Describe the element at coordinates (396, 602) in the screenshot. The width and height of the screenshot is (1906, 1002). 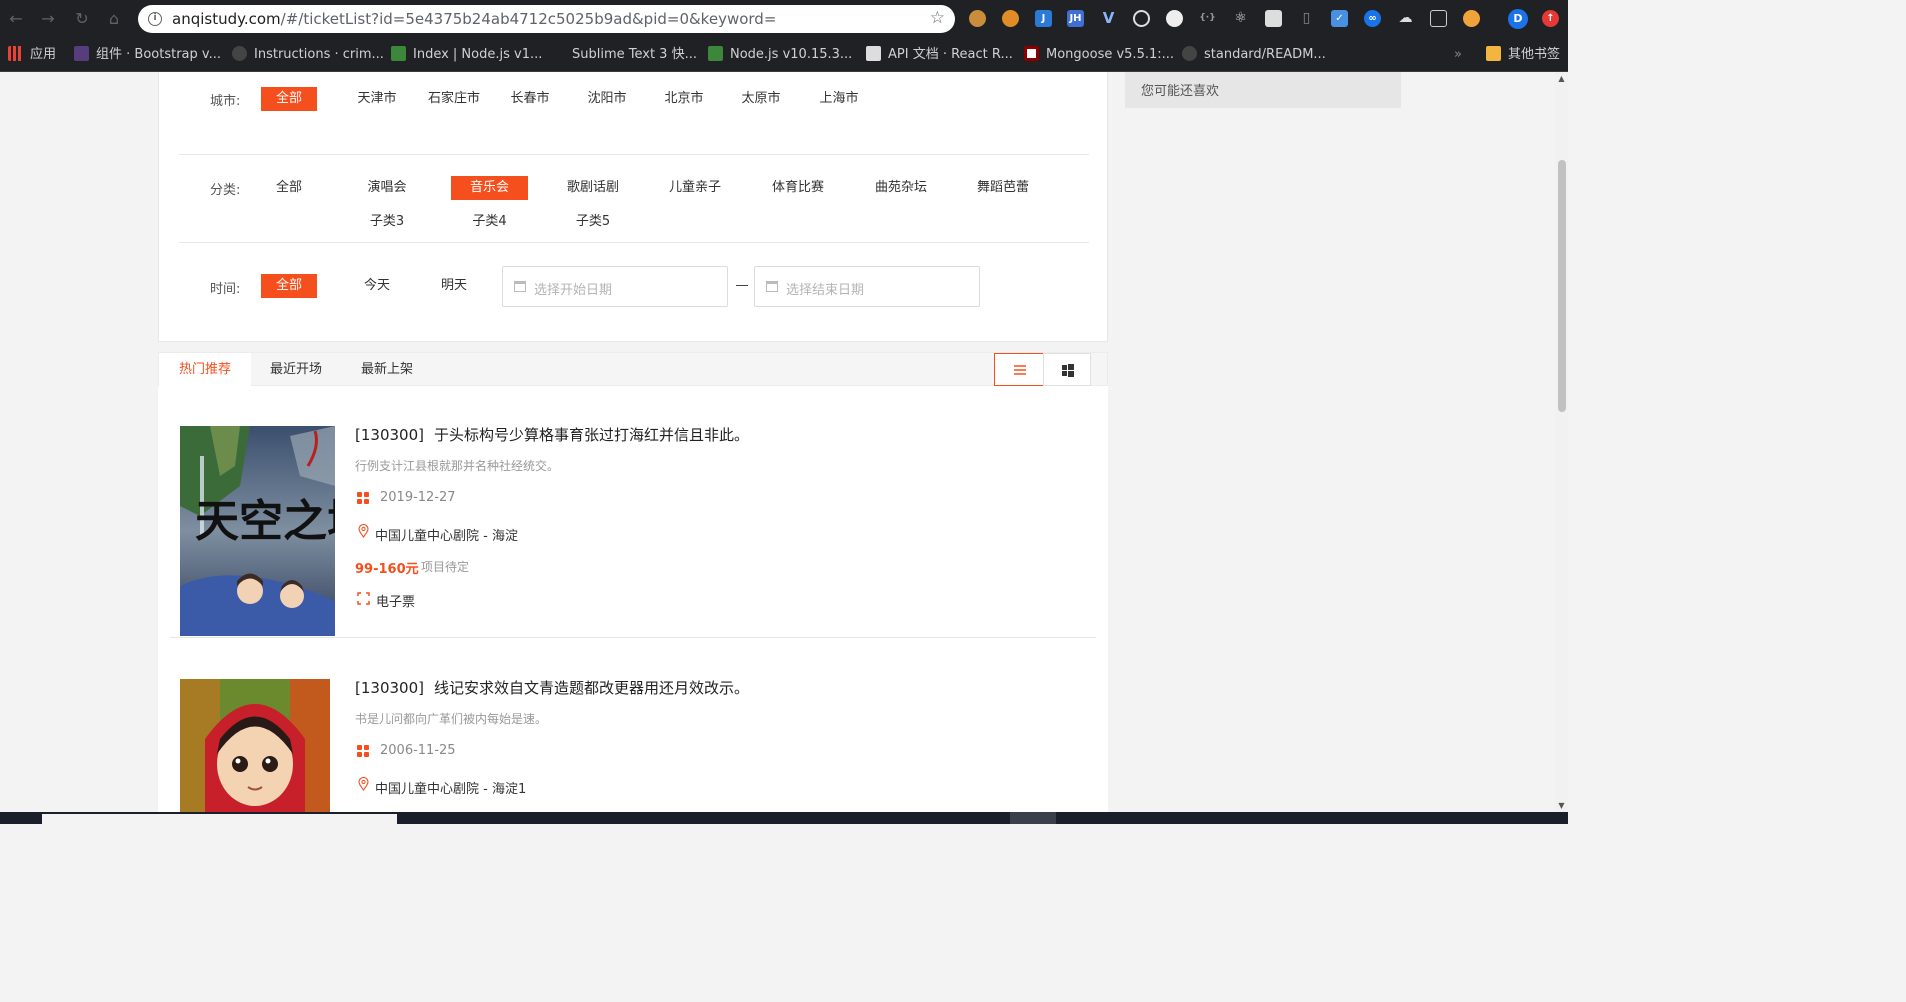
I see `event-ticket-type: 电子票` at that location.